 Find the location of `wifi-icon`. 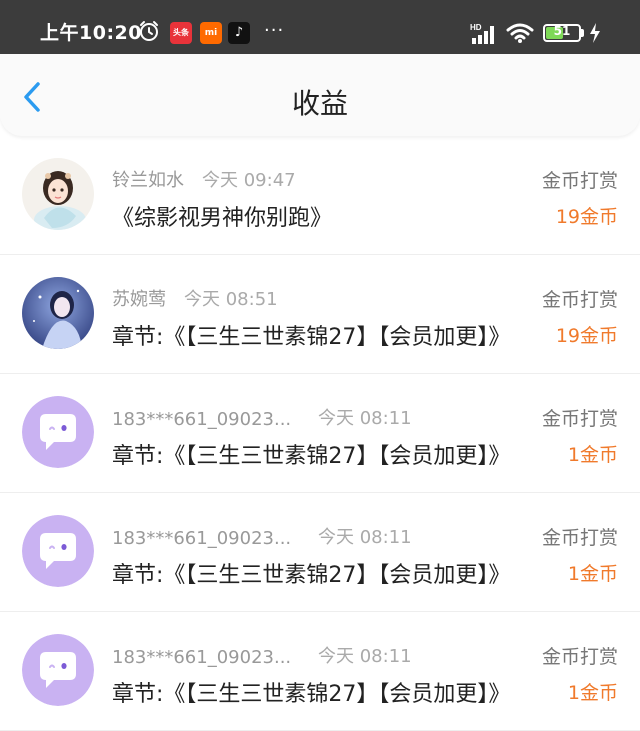

wifi-icon is located at coordinates (520, 33).